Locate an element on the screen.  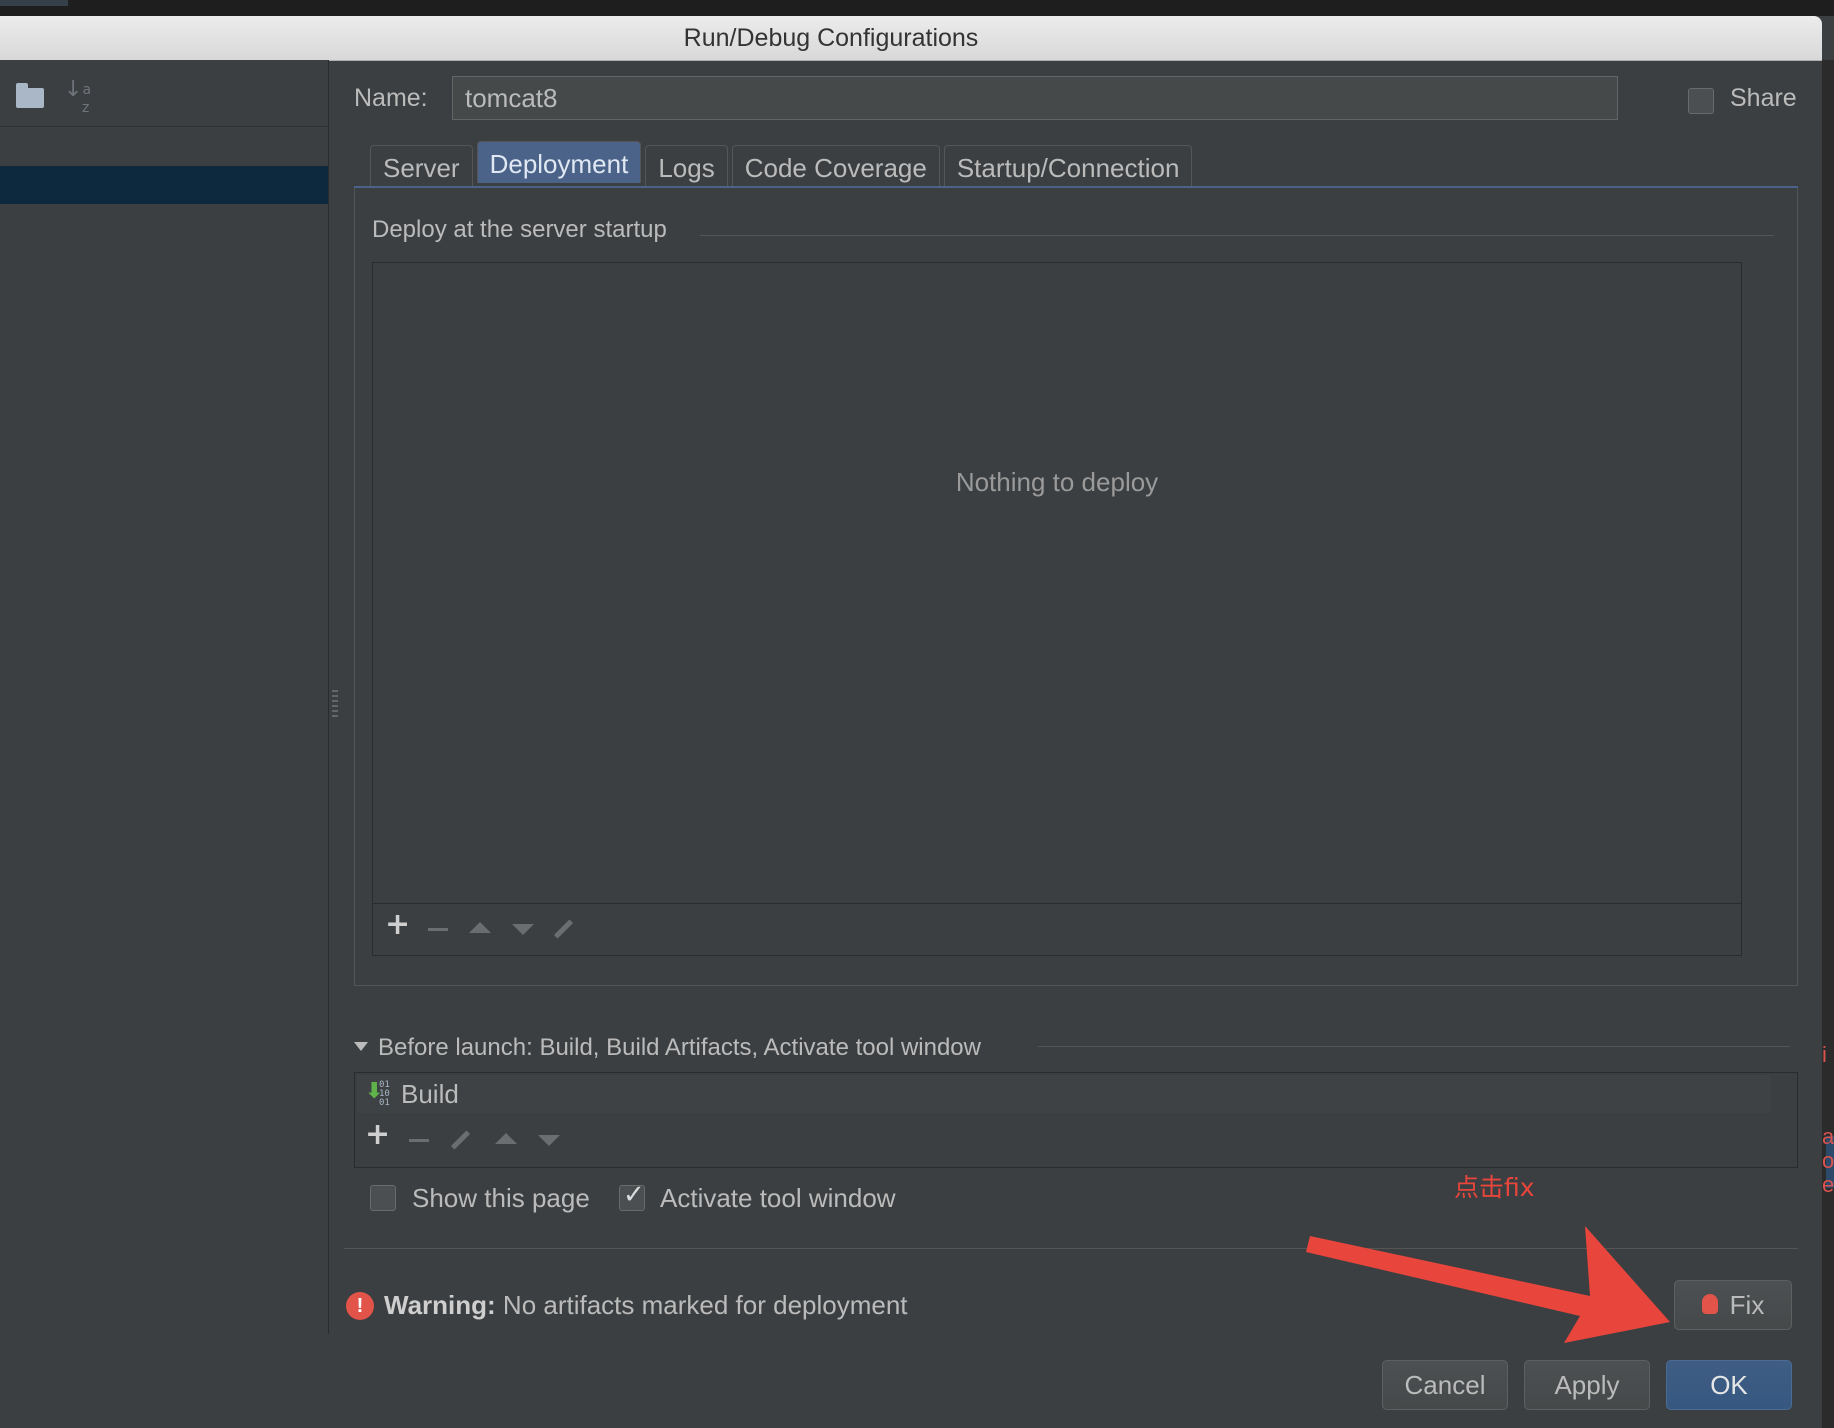
warning-message: No artifacts marked for deployment is located at coordinates (705, 1305).